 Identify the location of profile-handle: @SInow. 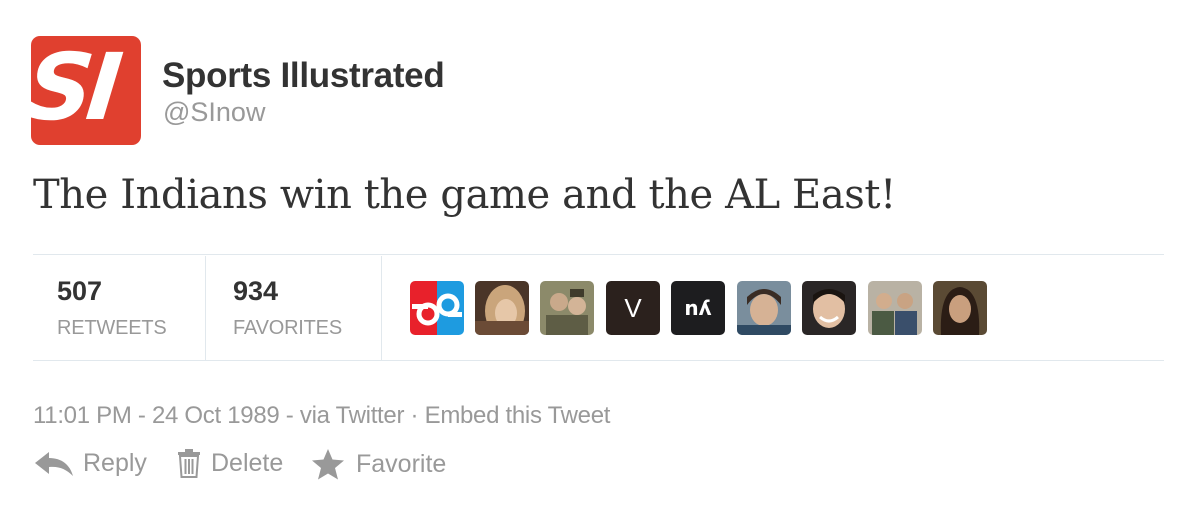
(214, 112).